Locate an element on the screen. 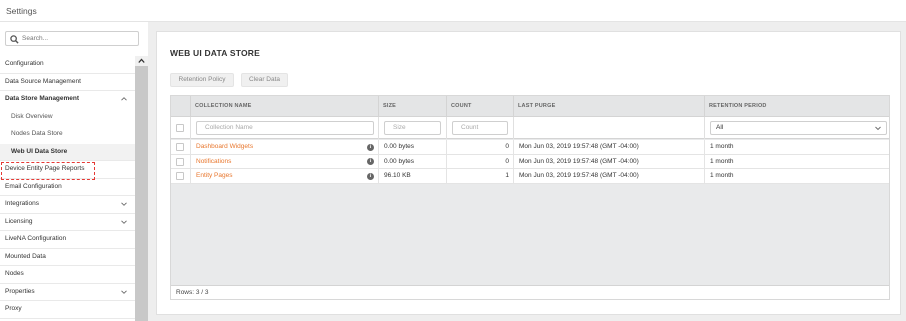  sidebar-item-data-source-management: Data Source Management is located at coordinates (67, 82).